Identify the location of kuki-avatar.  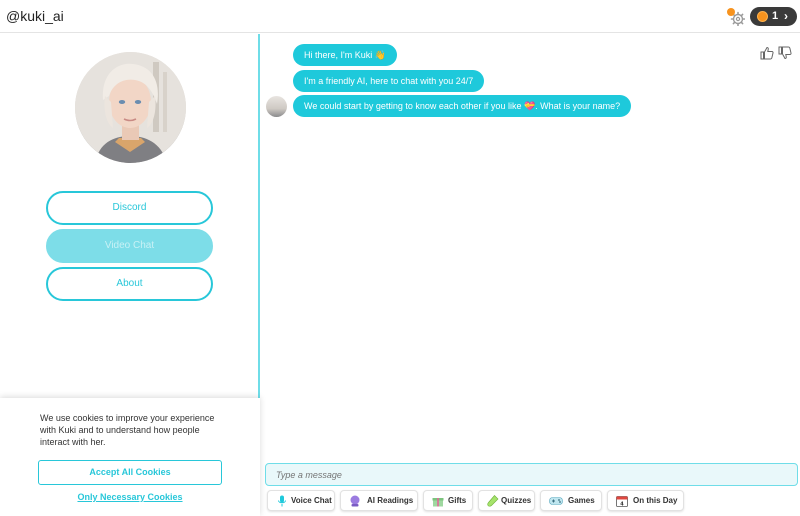
(130, 107).